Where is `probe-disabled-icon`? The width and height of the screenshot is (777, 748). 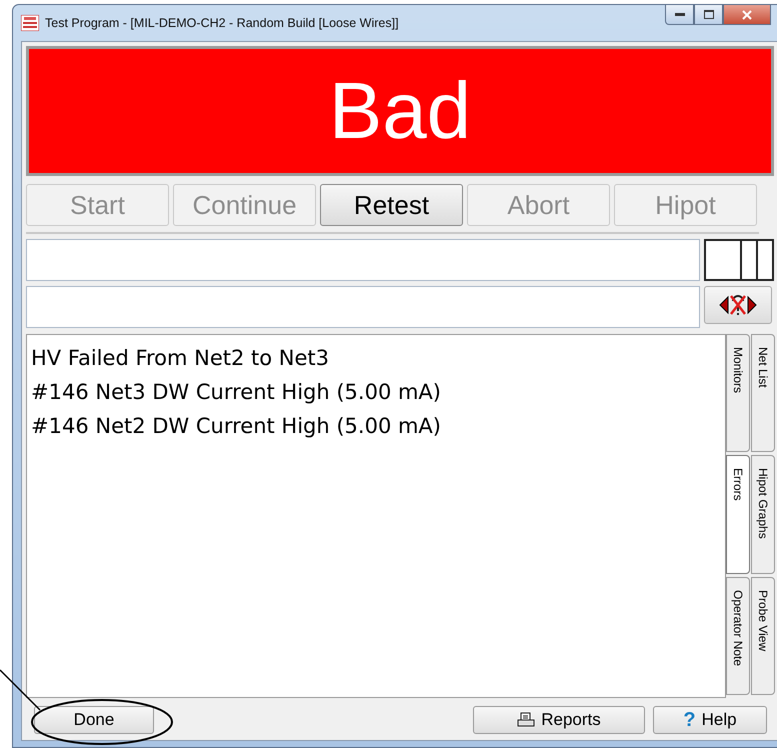 probe-disabled-icon is located at coordinates (738, 305).